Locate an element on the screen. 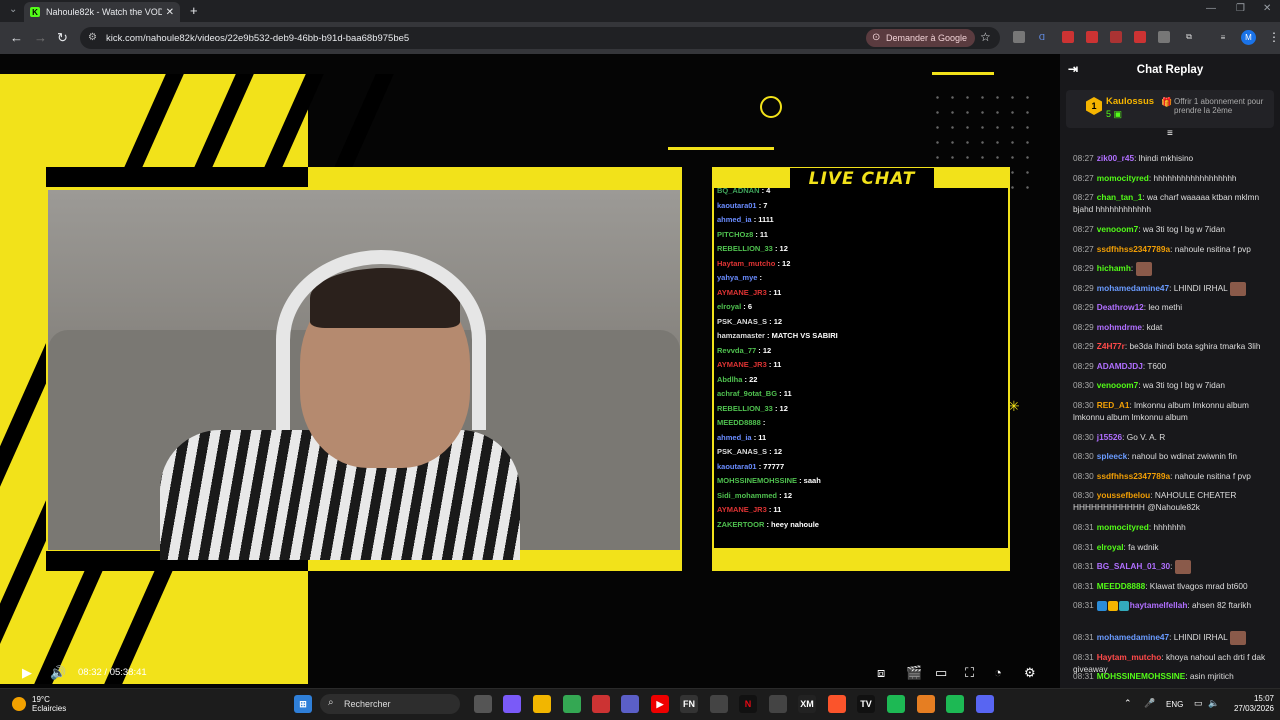 The image size is (1280, 720). forward-icon: → is located at coordinates (40, 37).